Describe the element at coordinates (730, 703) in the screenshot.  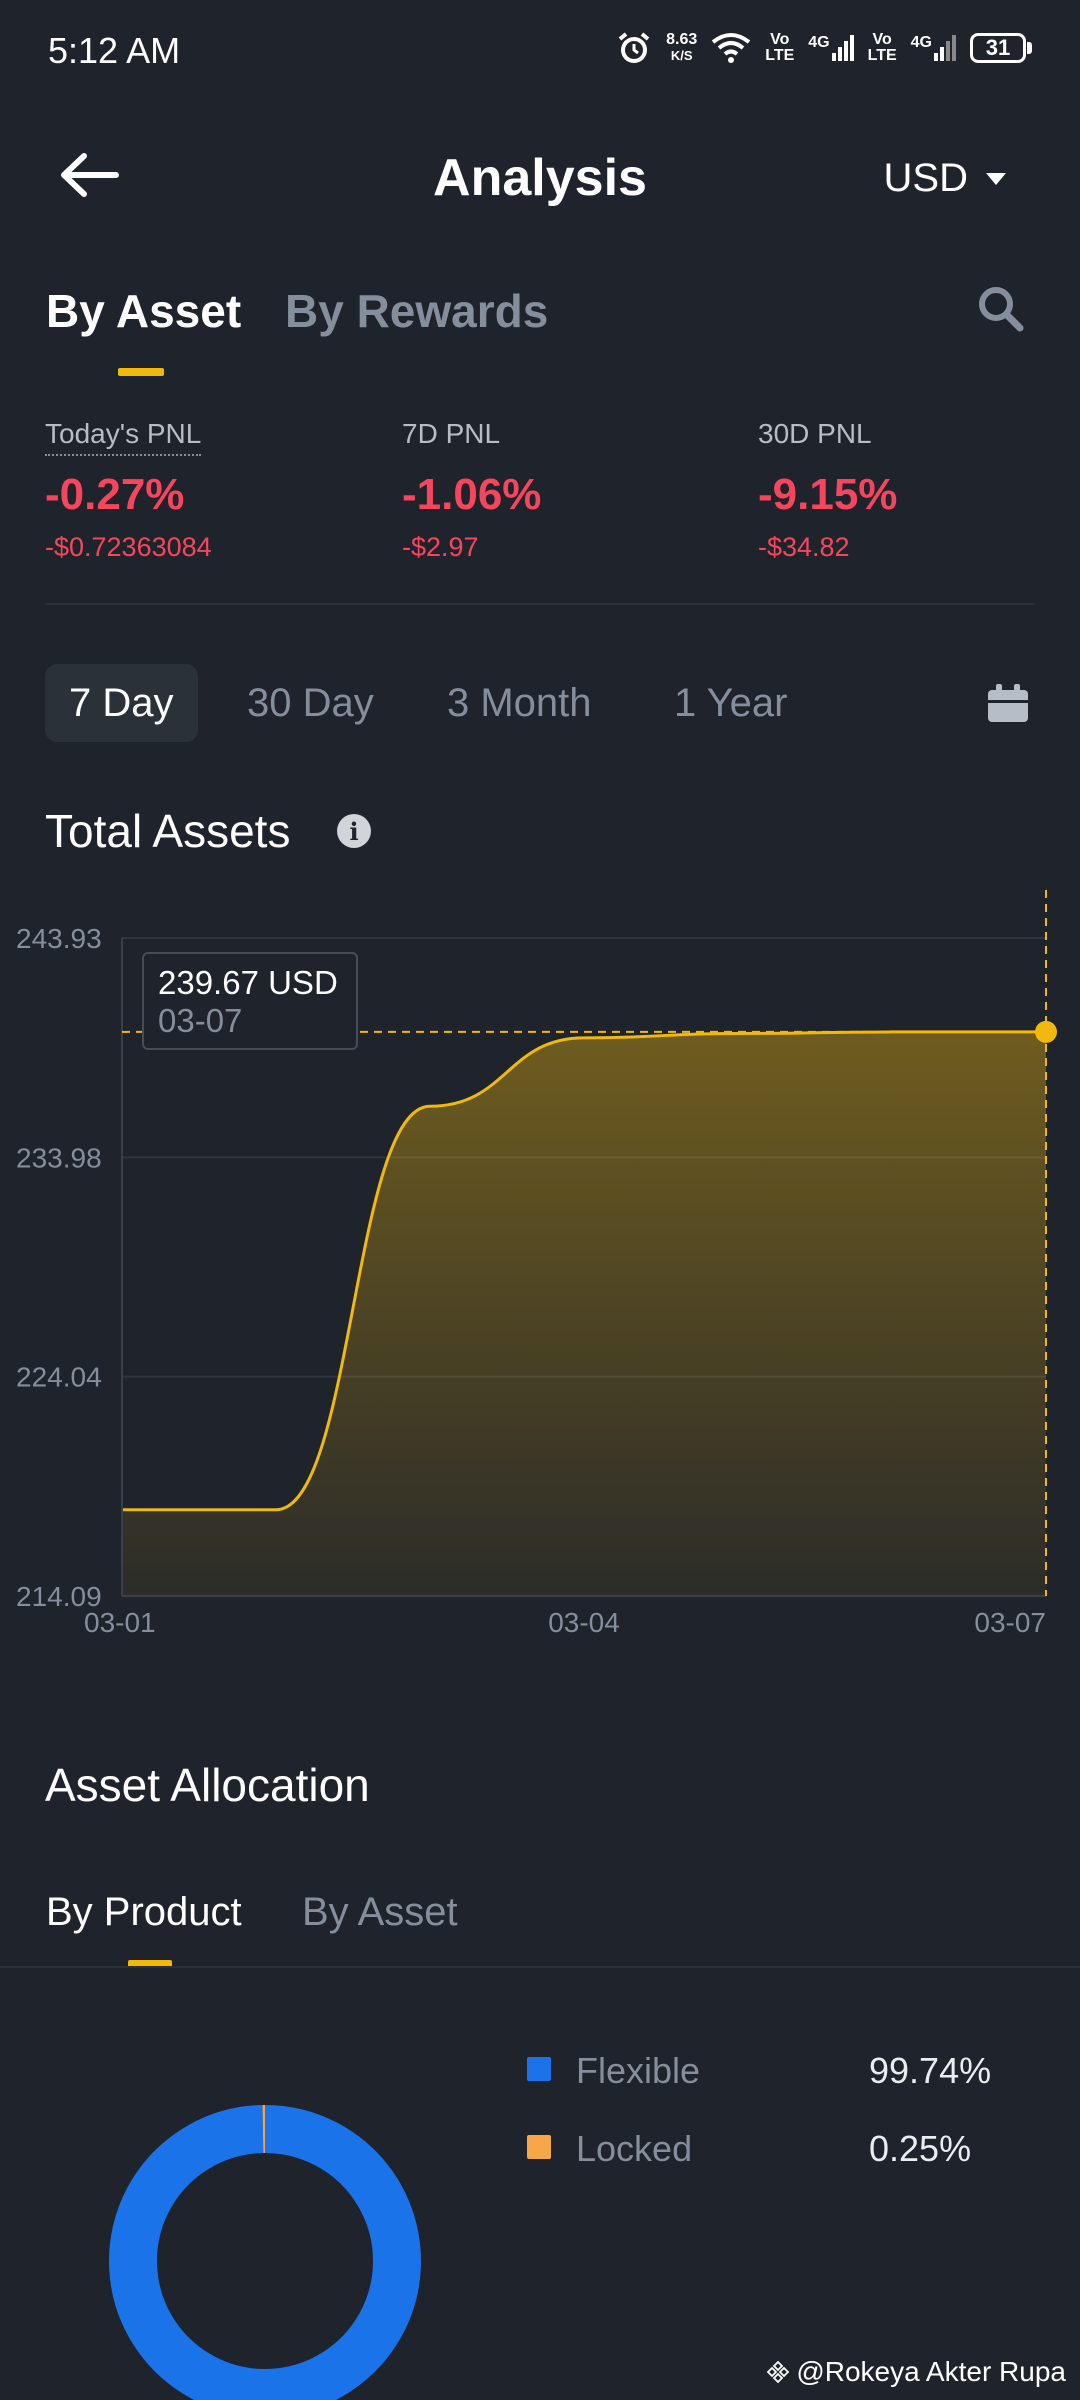
I see `range-1-year: 1 Year` at that location.